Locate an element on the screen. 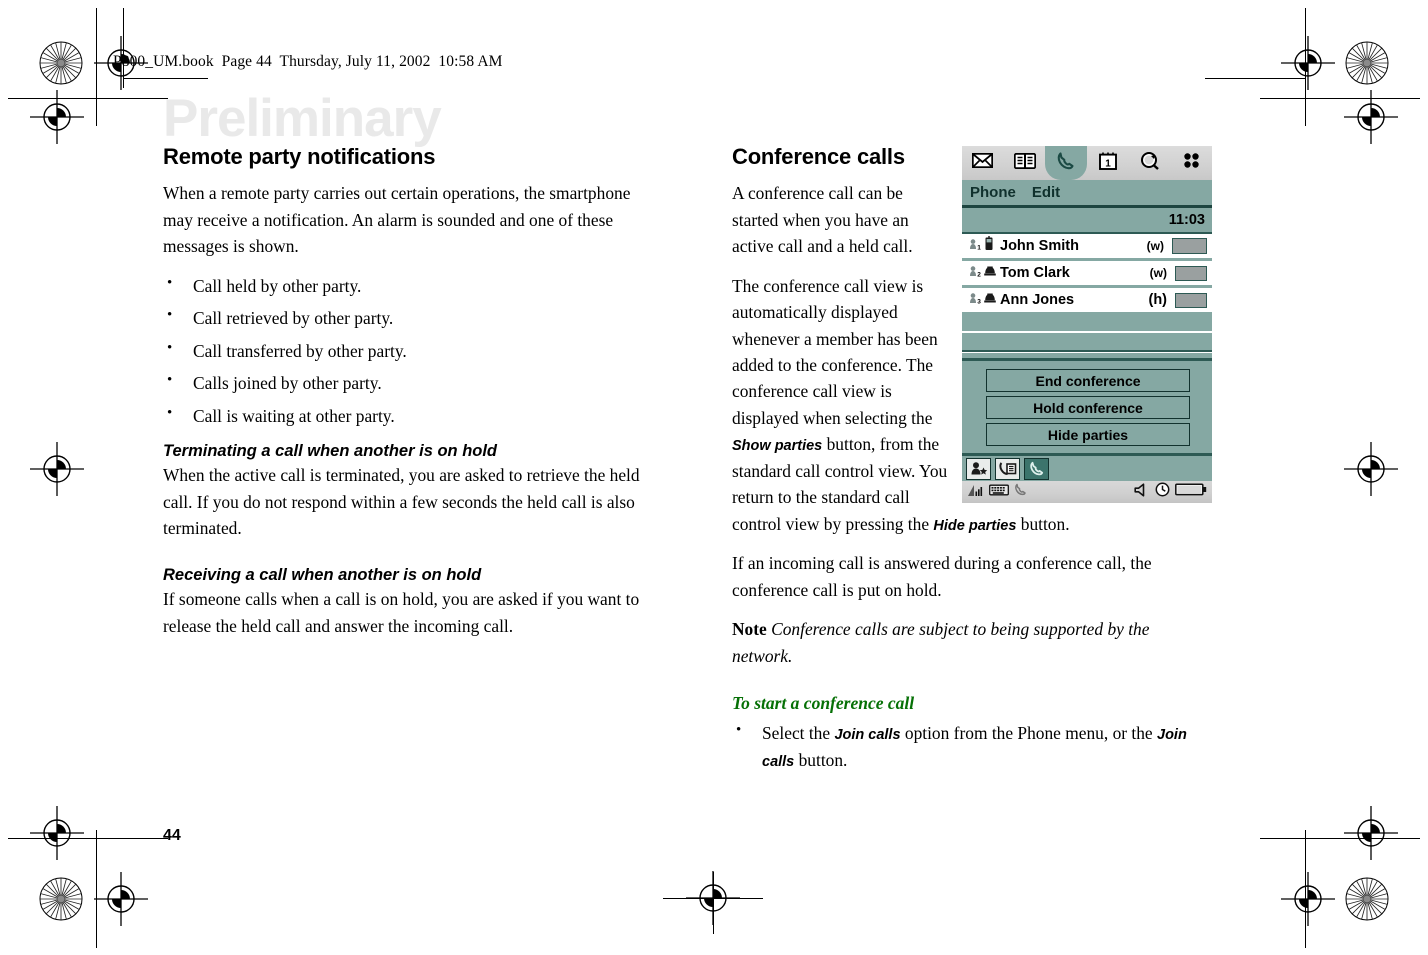  list-item: Call retrieved by other party. is located at coordinates (408, 318).